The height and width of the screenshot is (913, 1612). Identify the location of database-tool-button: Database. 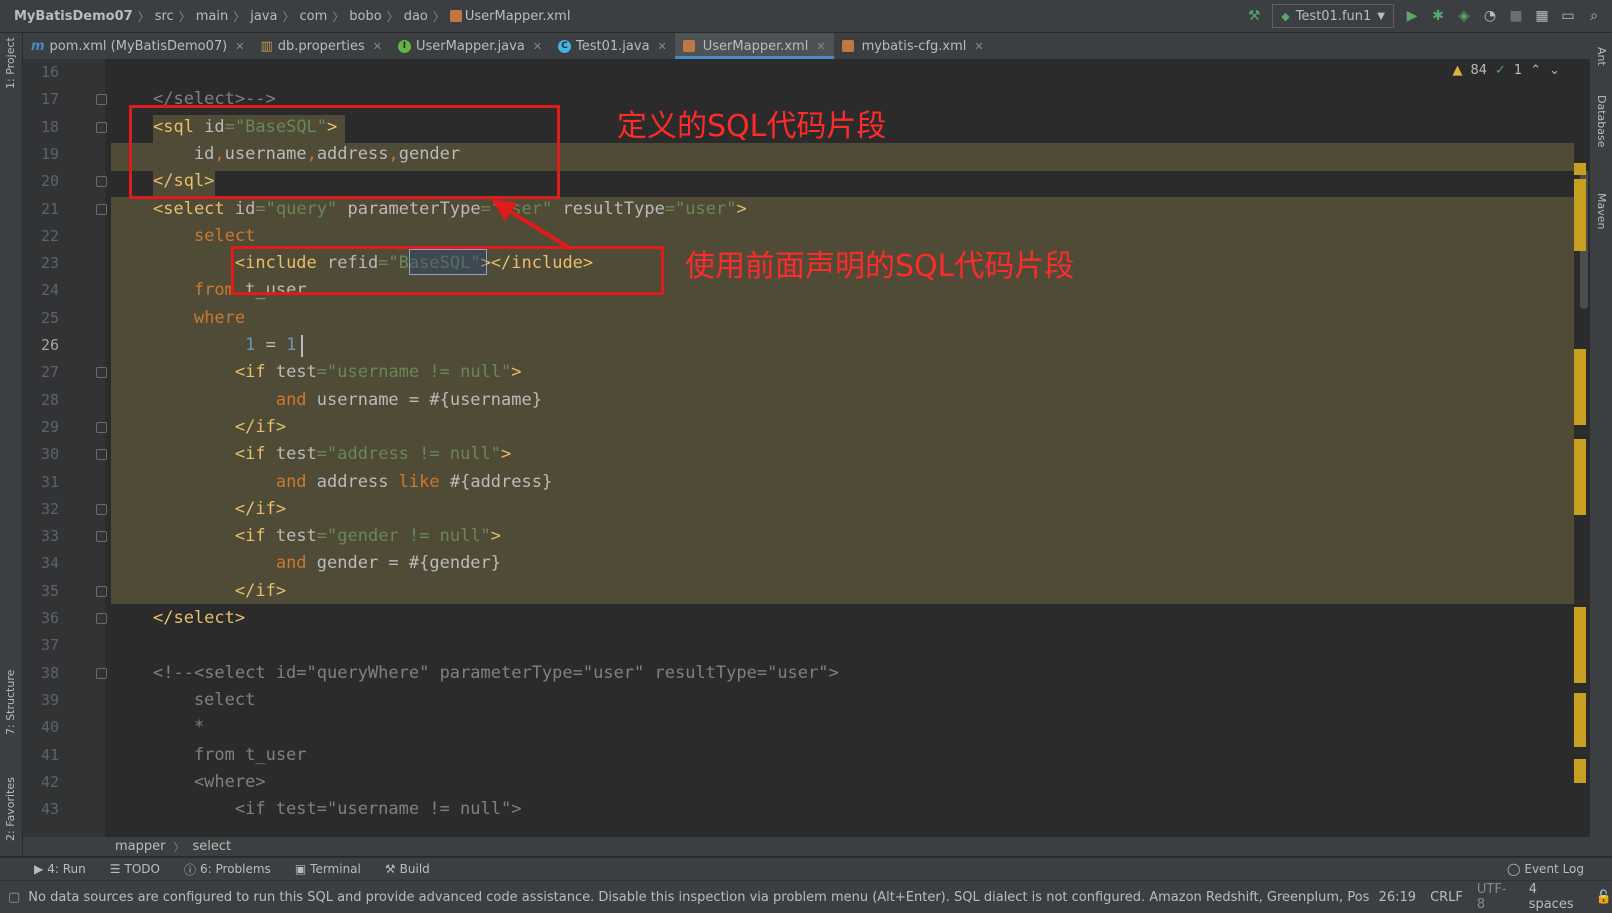
(1601, 121).